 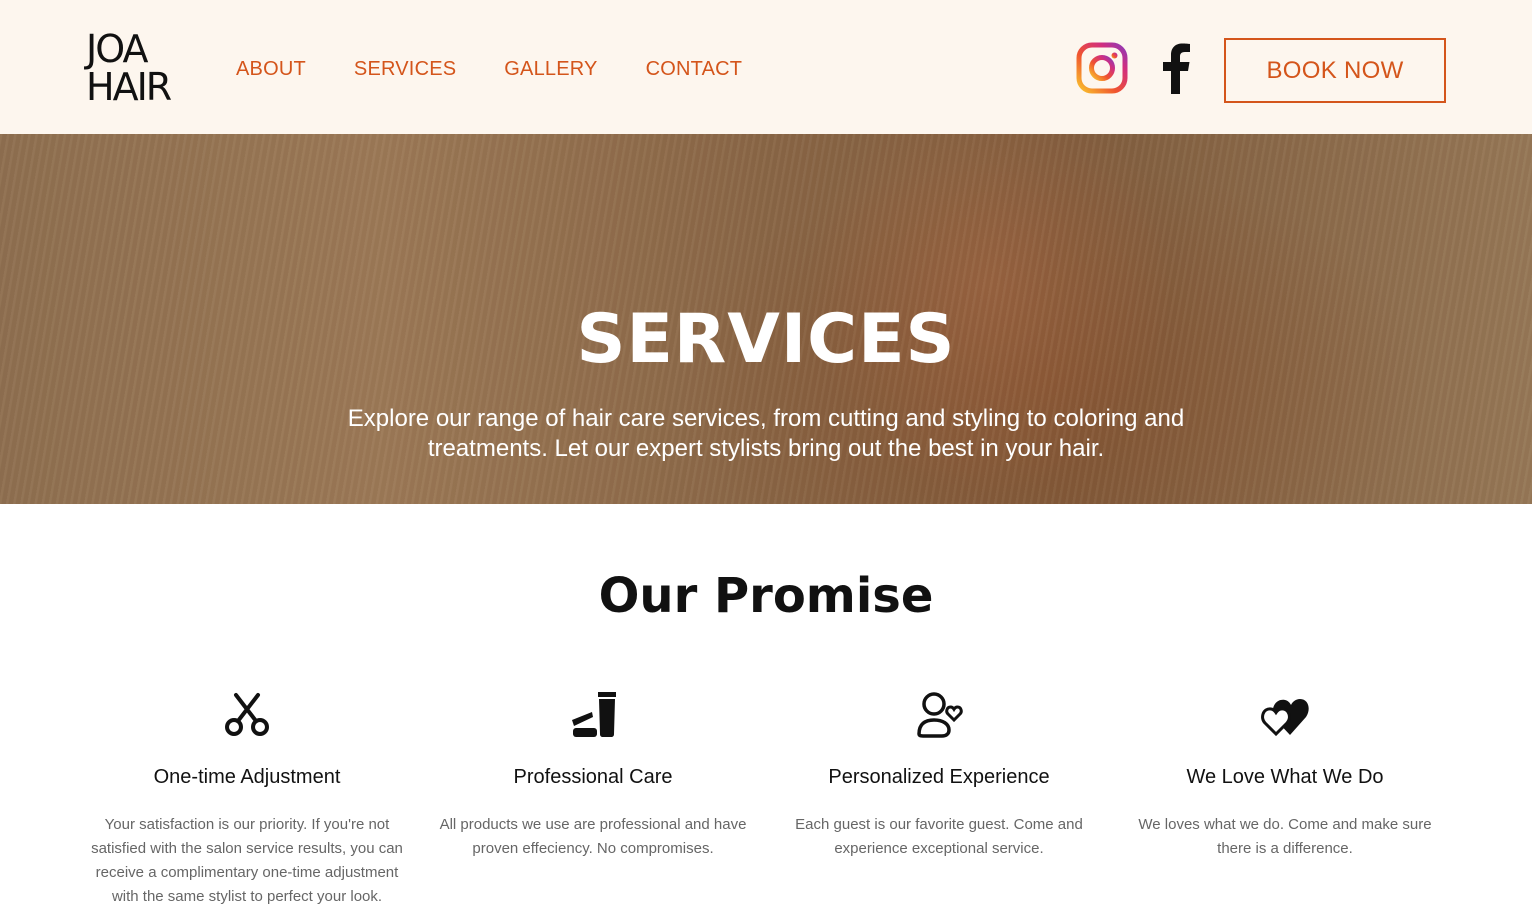 I want to click on book-now-button: BOOK NOW, so click(x=1335, y=70).